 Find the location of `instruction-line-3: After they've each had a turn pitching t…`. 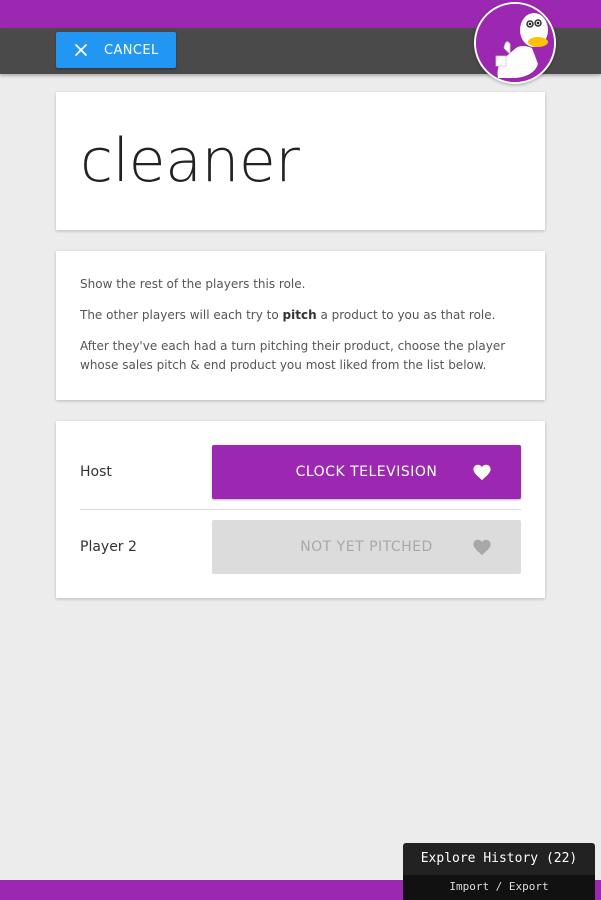

instruction-line-3: After they've each had a turn pitching t… is located at coordinates (293, 355).